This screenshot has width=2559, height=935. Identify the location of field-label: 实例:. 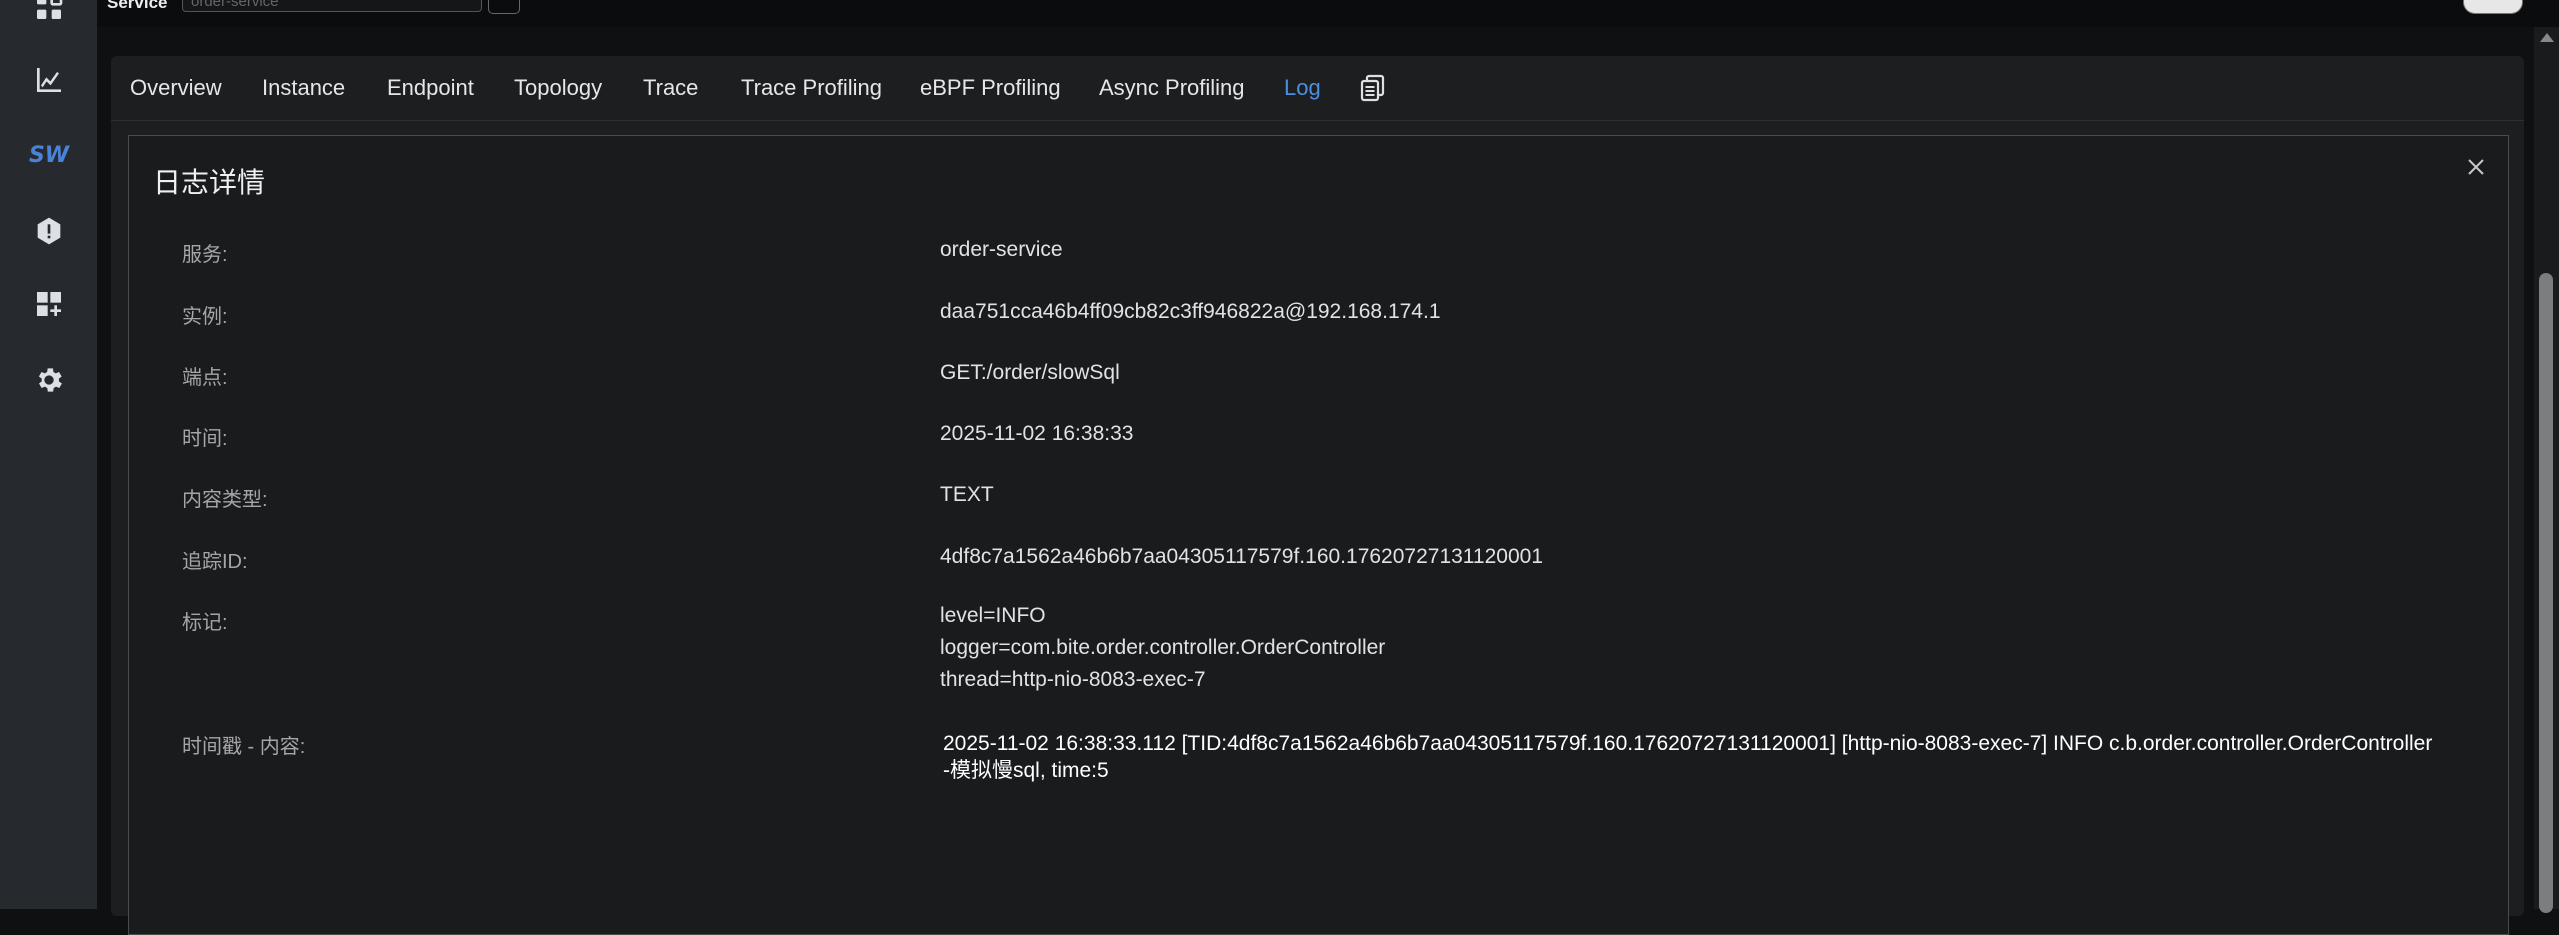
(205, 317).